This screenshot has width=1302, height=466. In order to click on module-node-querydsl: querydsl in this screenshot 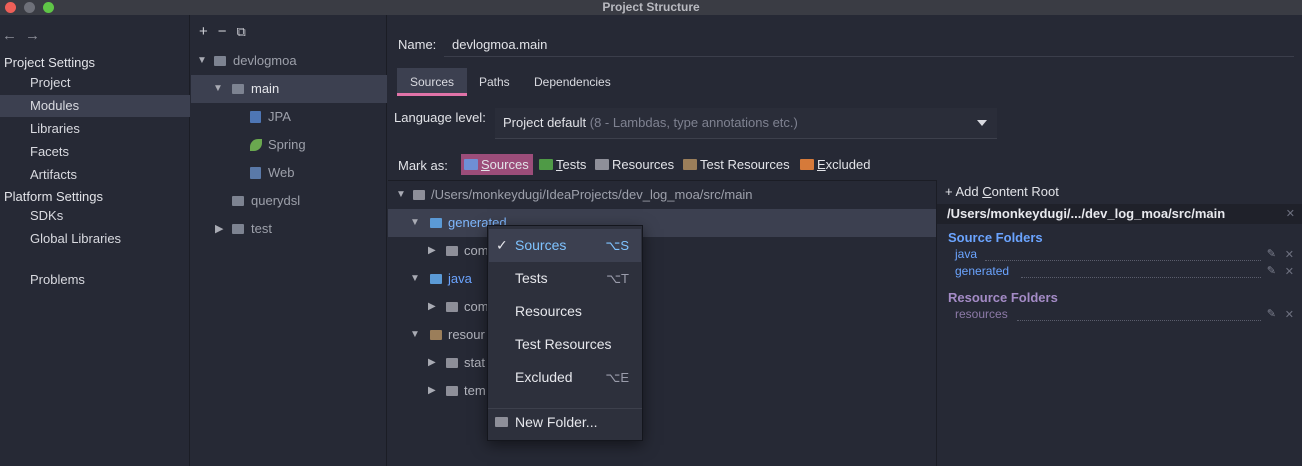, I will do `click(289, 201)`.